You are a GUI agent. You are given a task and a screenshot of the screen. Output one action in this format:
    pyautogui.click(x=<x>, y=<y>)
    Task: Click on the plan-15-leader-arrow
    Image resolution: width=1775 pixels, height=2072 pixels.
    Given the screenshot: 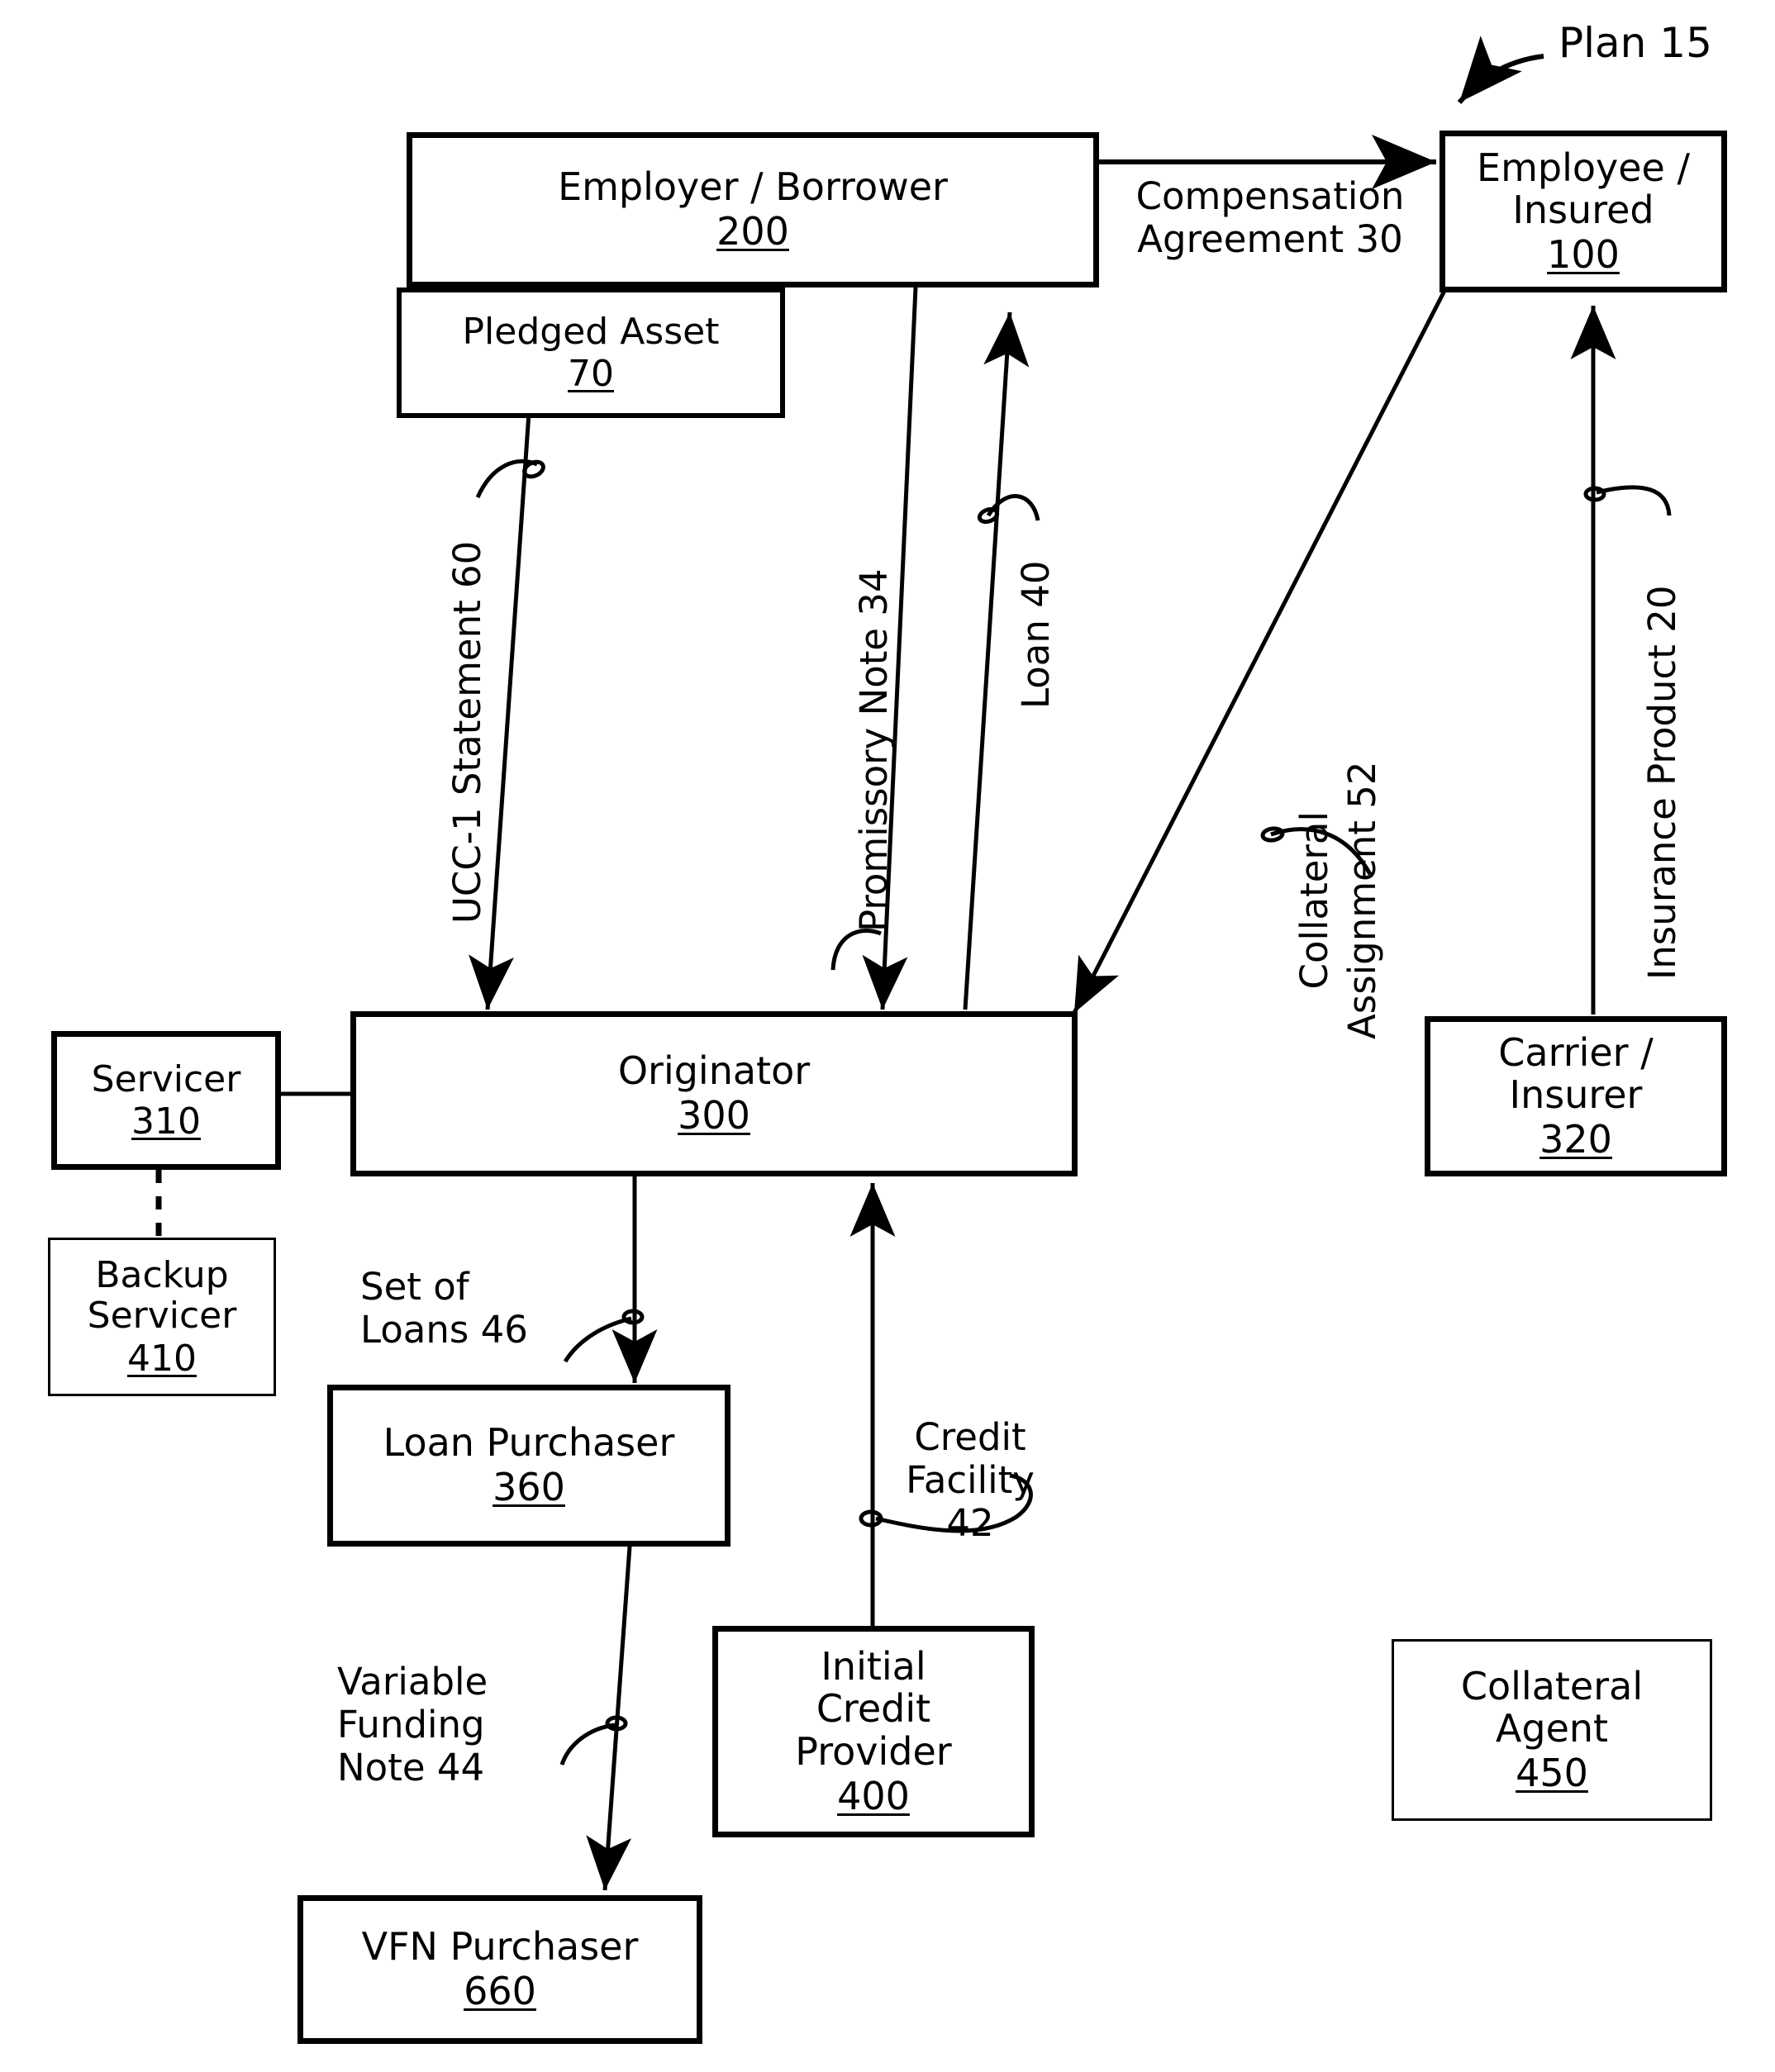 What is the action you would take?
    pyautogui.click(x=1500, y=70)
    